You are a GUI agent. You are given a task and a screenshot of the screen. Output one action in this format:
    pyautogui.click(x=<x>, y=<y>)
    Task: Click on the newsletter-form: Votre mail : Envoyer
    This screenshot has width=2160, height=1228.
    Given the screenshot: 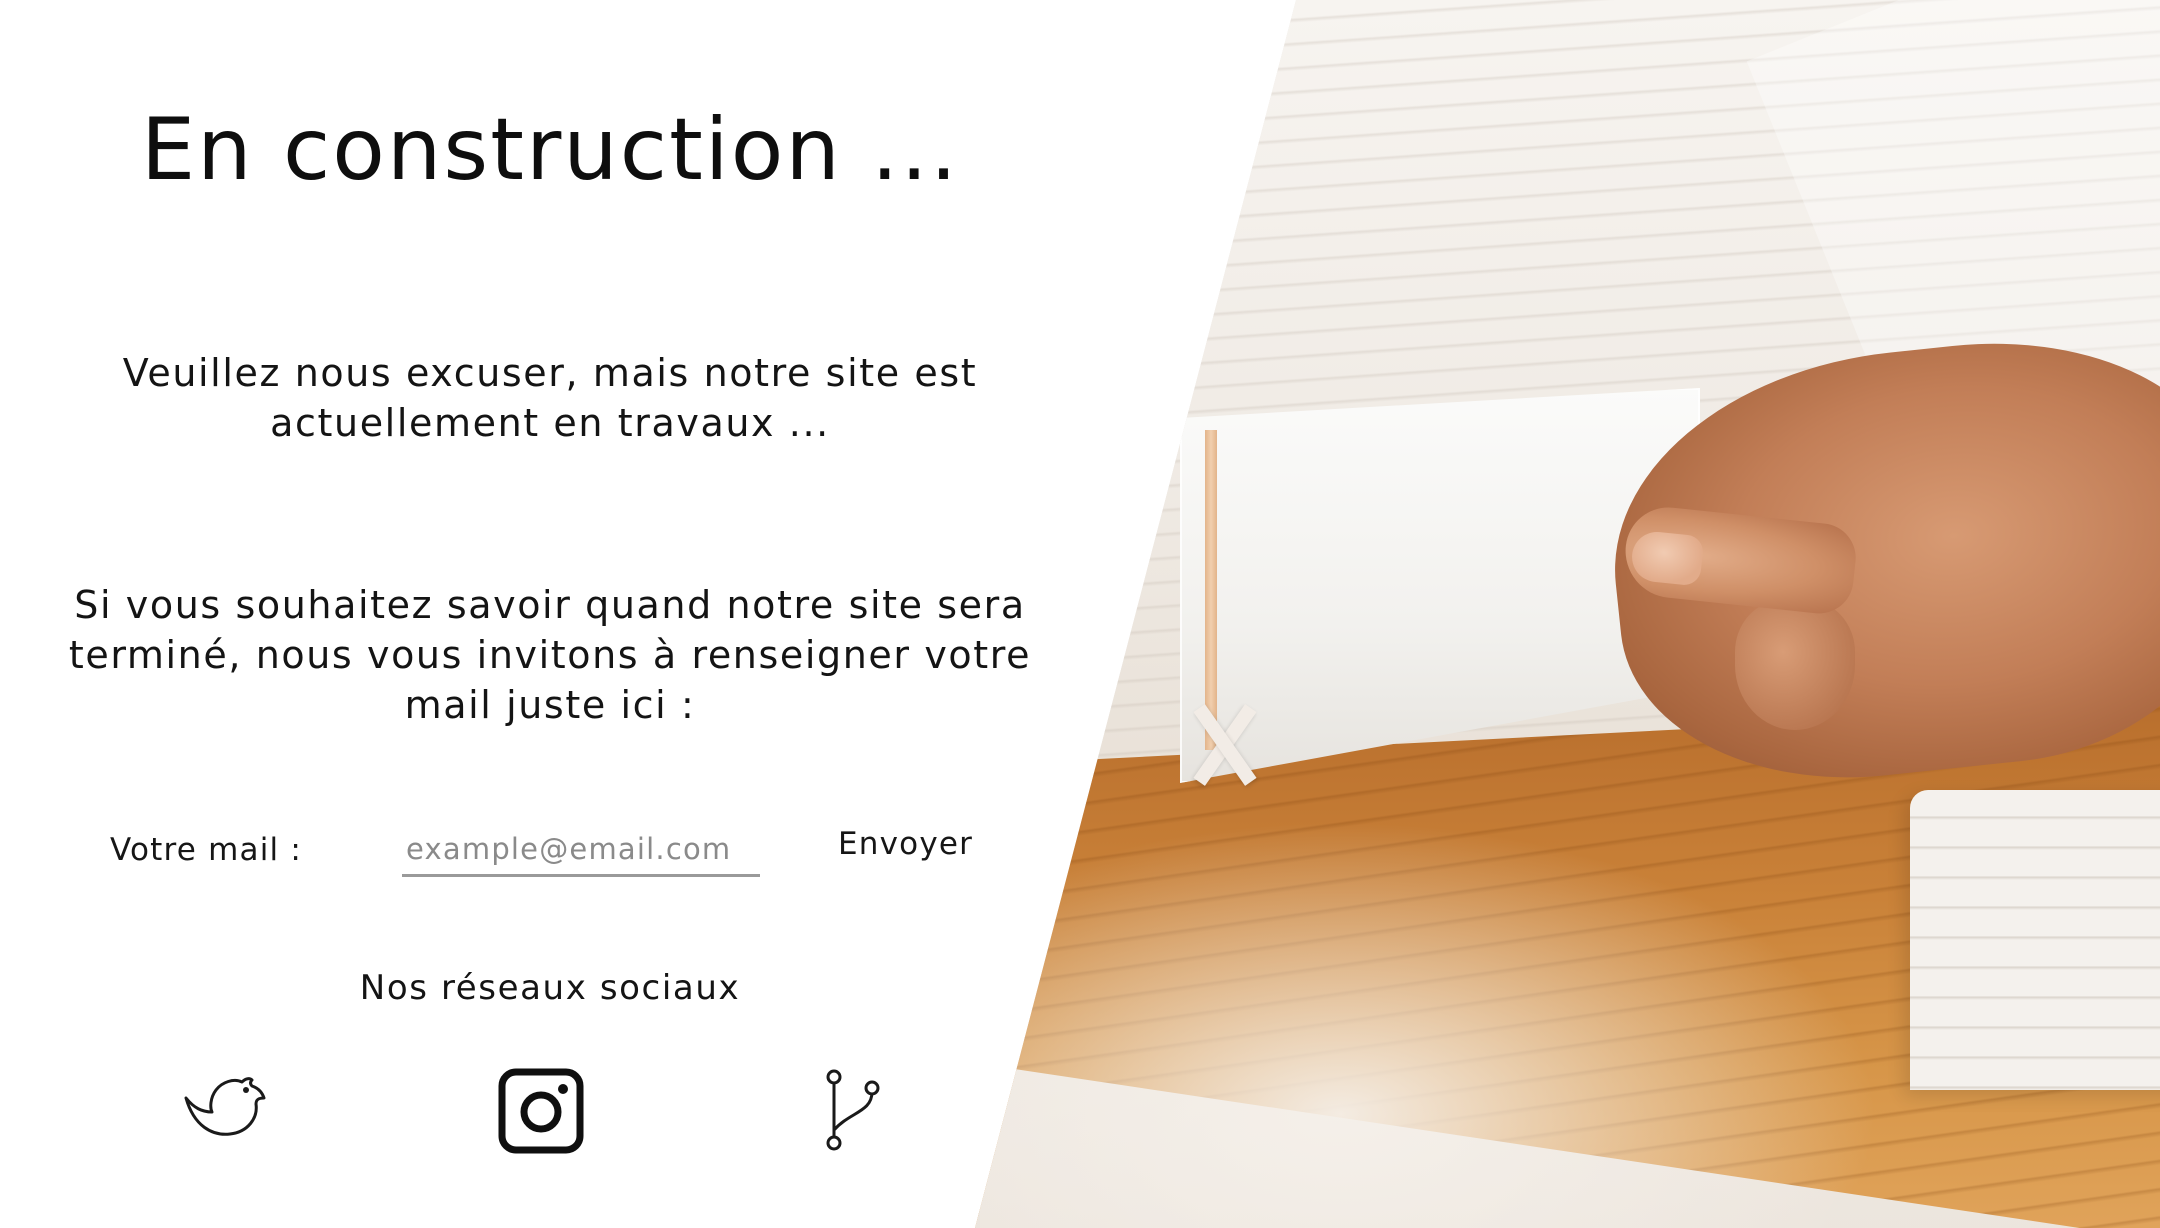 What is the action you would take?
    pyautogui.click(x=550, y=854)
    